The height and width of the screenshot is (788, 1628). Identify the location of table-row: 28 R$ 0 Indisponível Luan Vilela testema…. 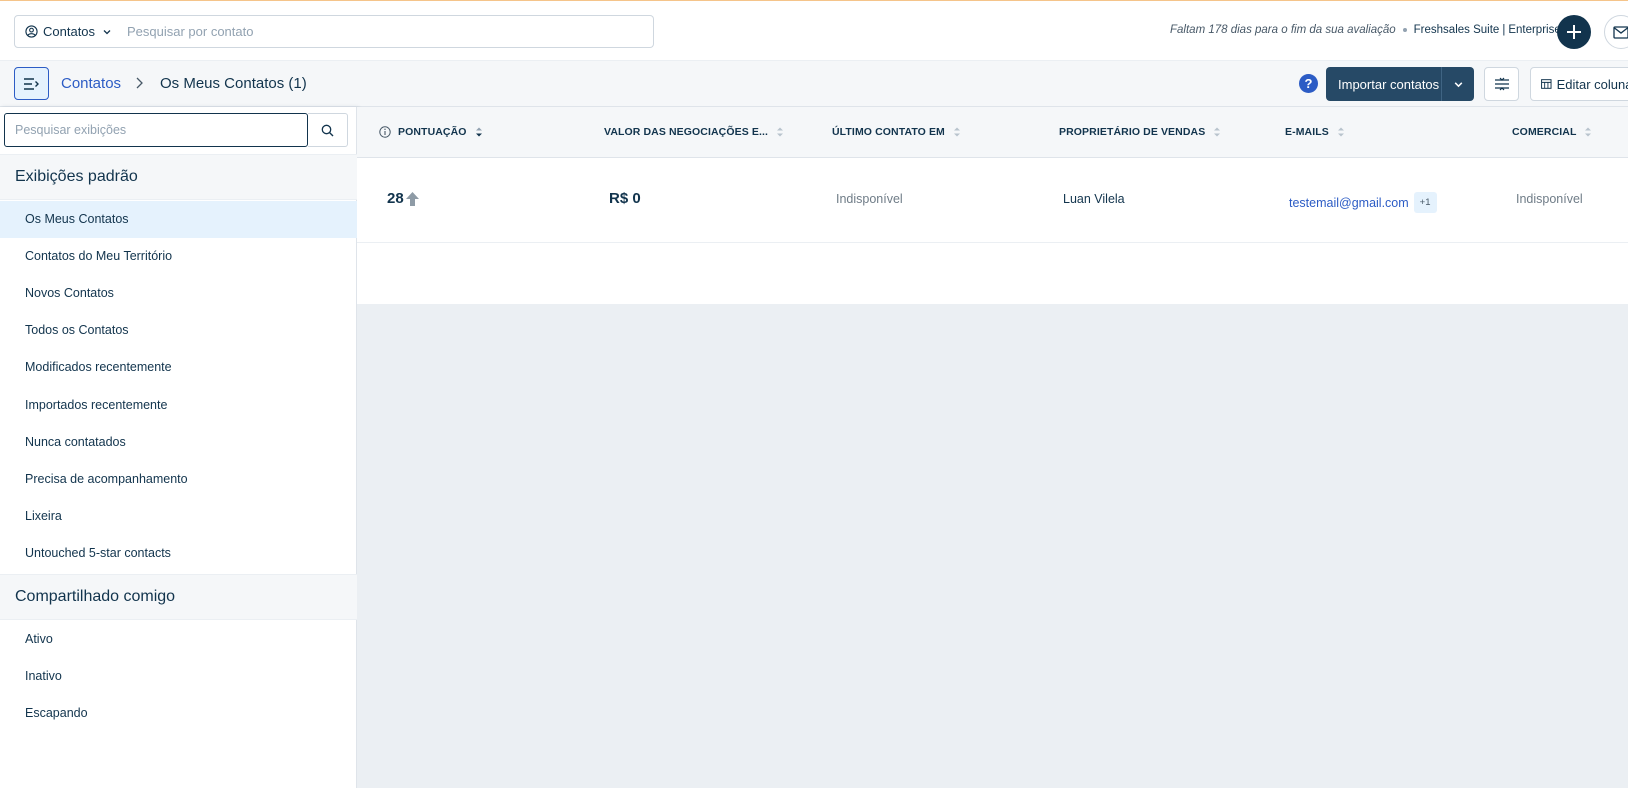
(992, 200).